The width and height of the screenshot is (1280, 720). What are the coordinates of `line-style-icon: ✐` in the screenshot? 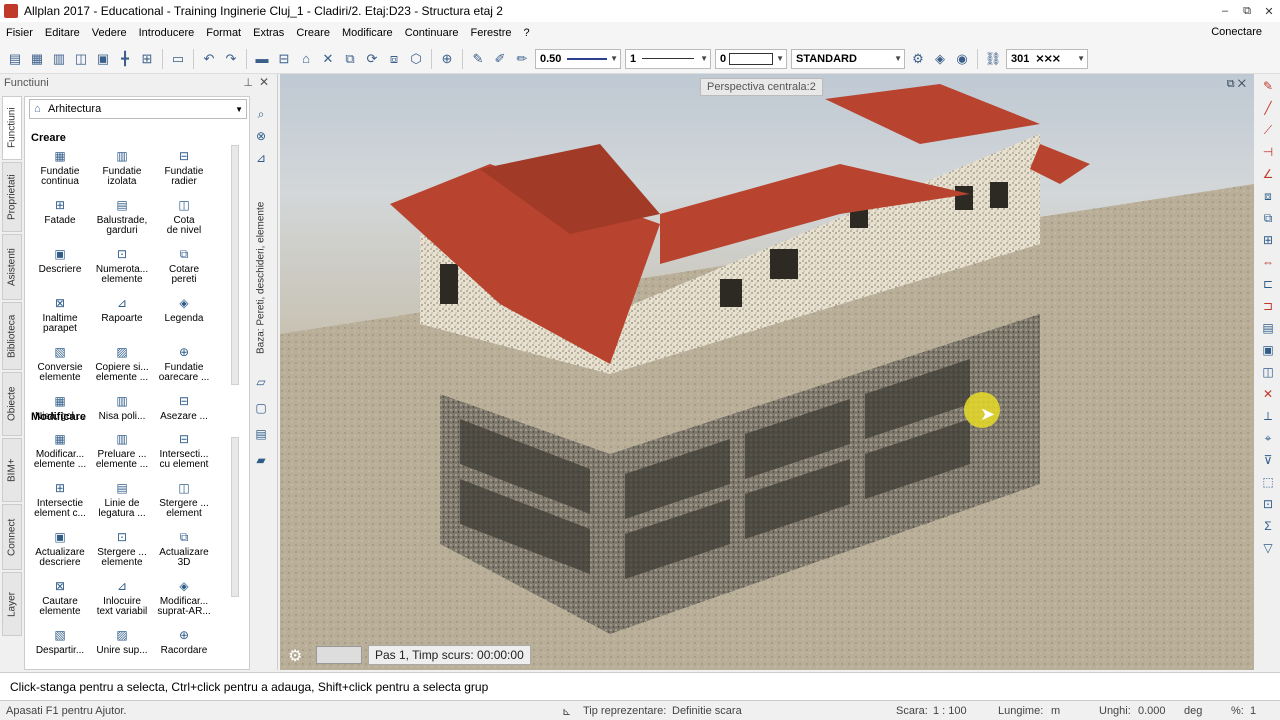 It's located at (500, 59).